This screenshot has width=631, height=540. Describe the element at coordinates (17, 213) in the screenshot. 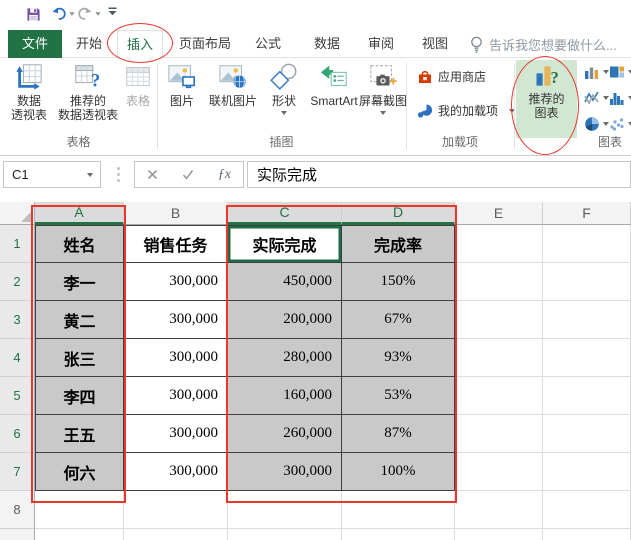

I see `select-all-corner` at that location.